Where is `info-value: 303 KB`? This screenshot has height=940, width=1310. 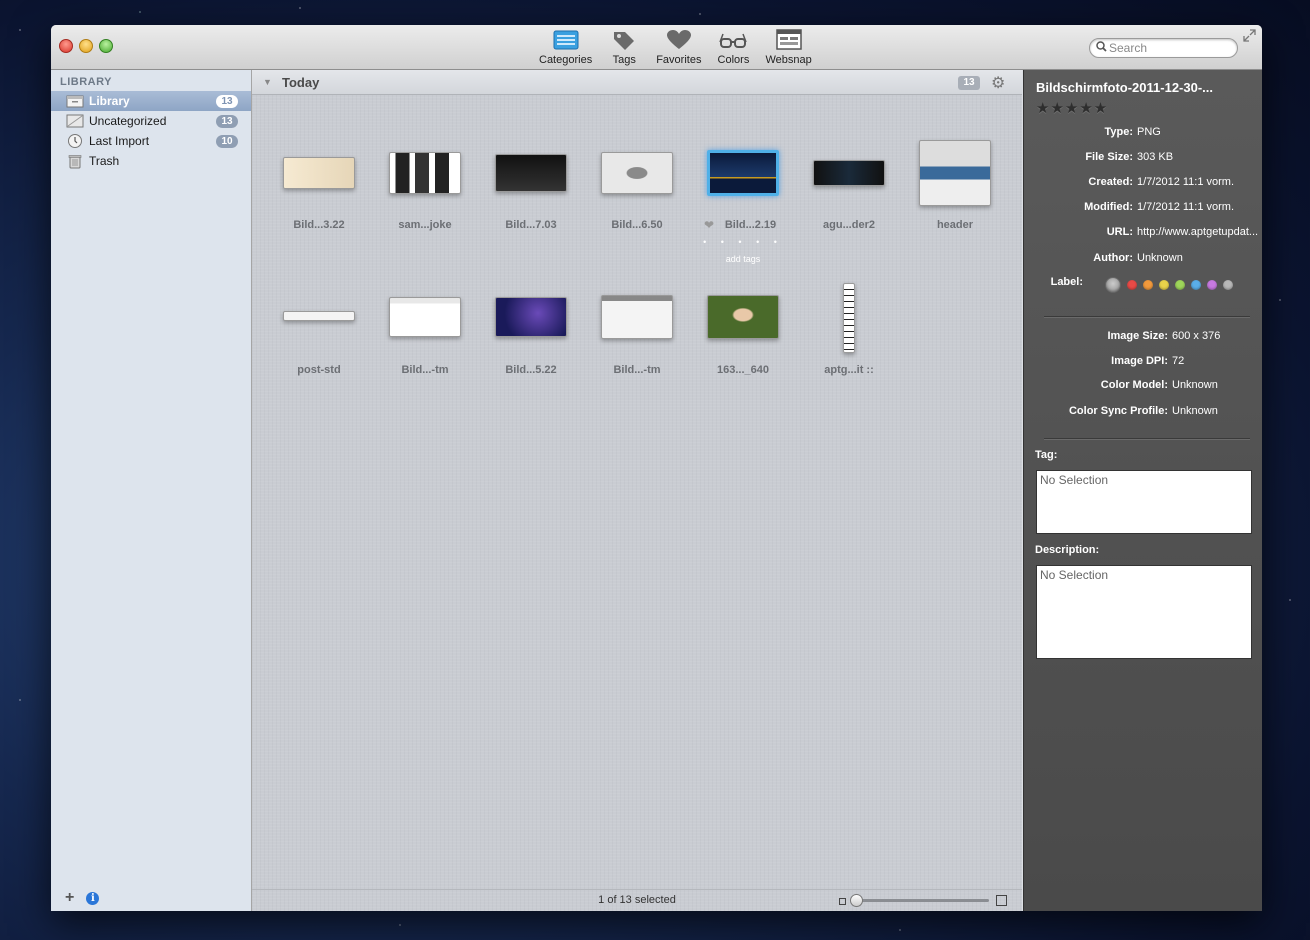
info-value: 303 KB is located at coordinates (1155, 157).